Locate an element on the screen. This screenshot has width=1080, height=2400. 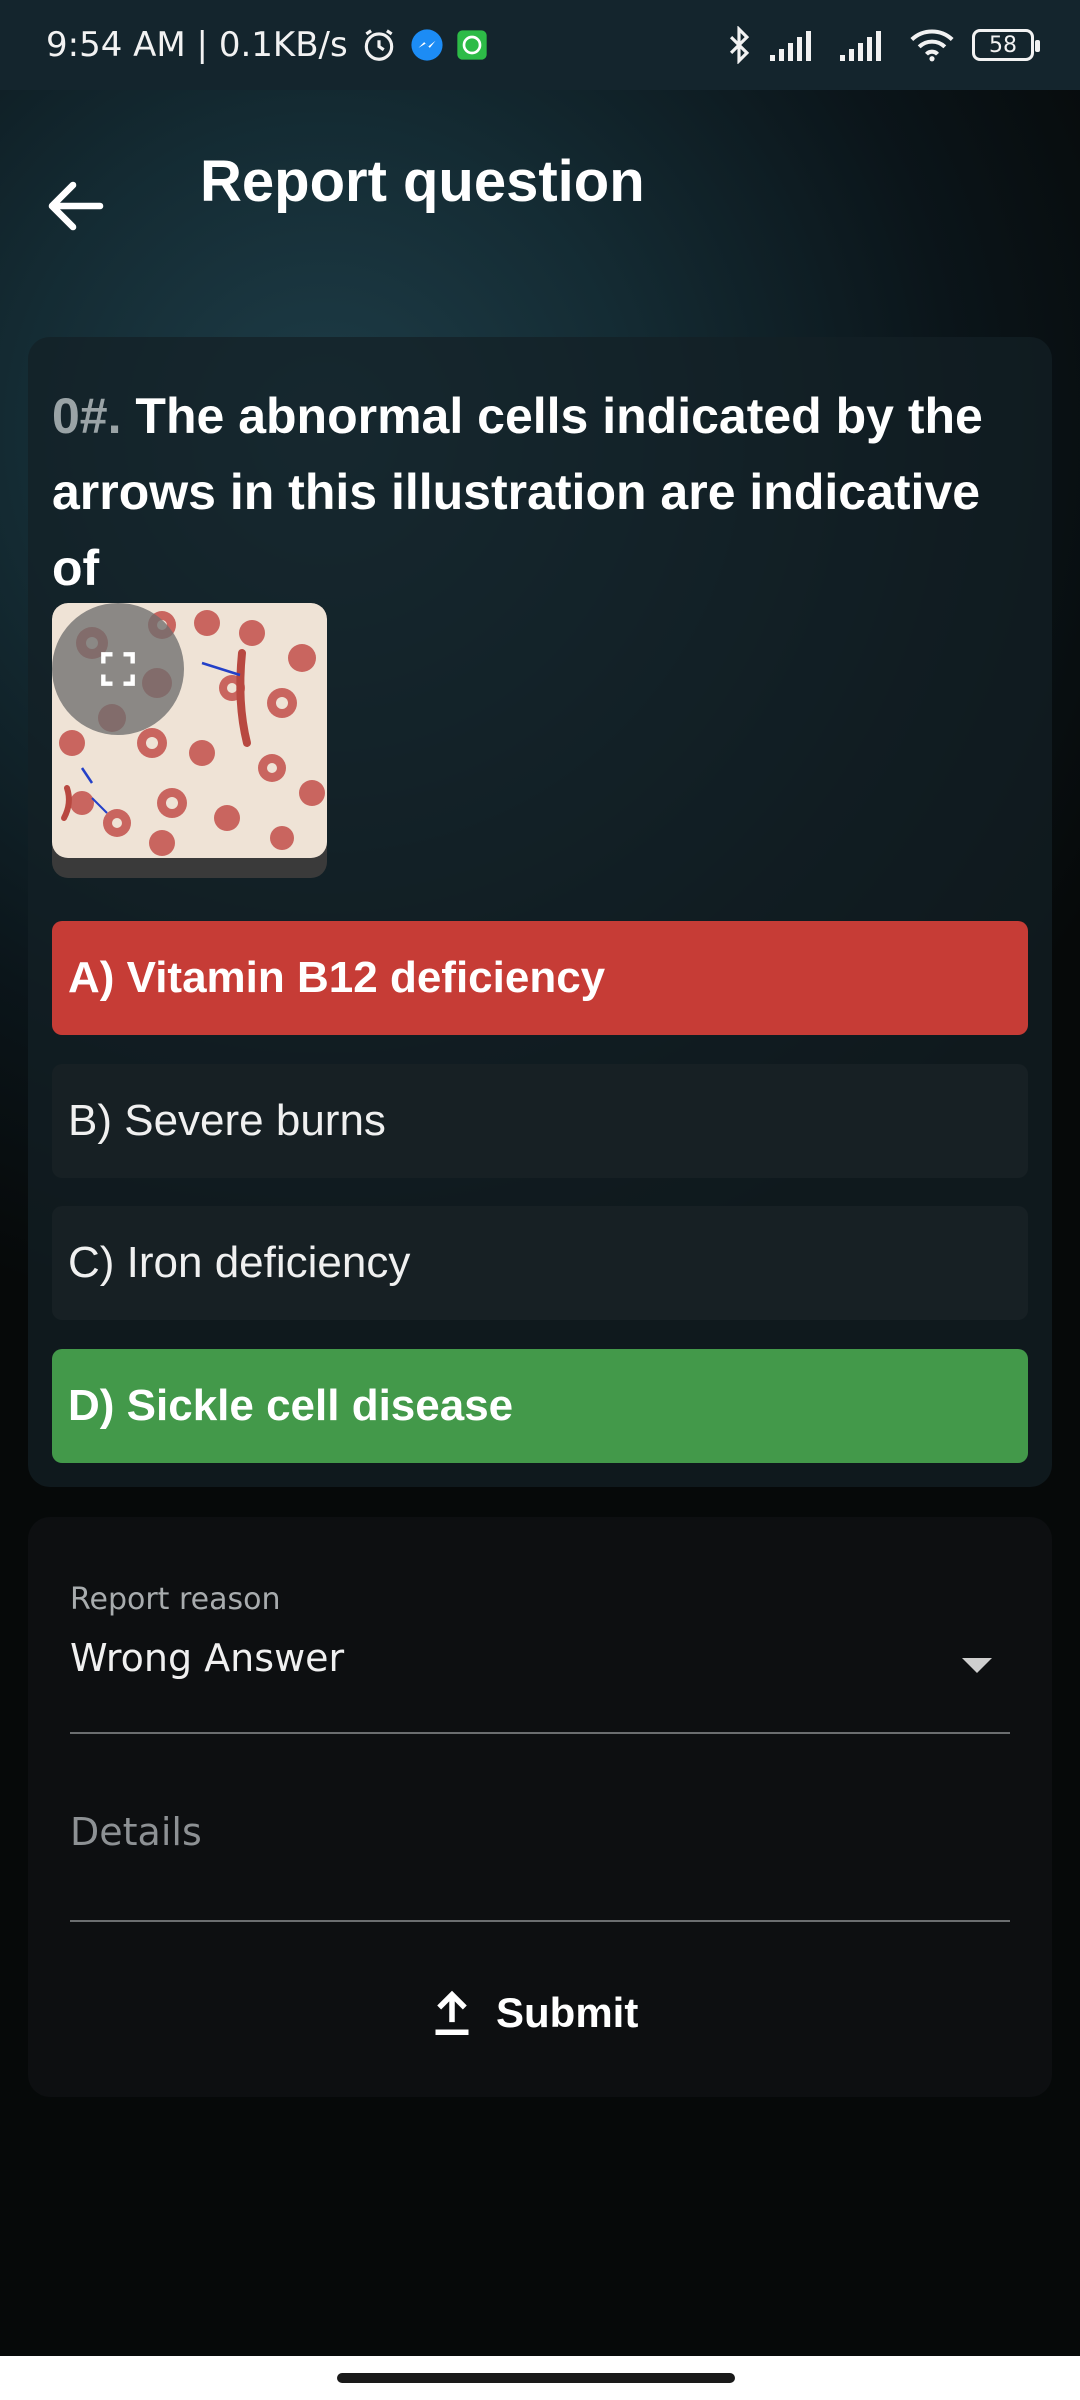
report-reason-select: Wrong Answer is located at coordinates (207, 1658).